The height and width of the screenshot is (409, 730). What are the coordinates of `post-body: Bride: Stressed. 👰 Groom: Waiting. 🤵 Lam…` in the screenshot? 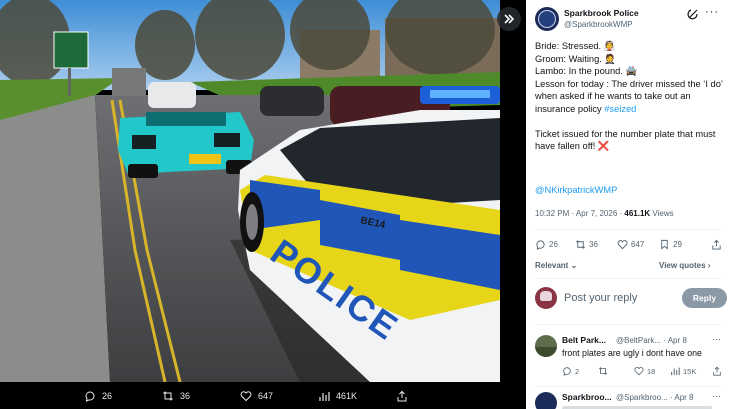 It's located at (631, 96).